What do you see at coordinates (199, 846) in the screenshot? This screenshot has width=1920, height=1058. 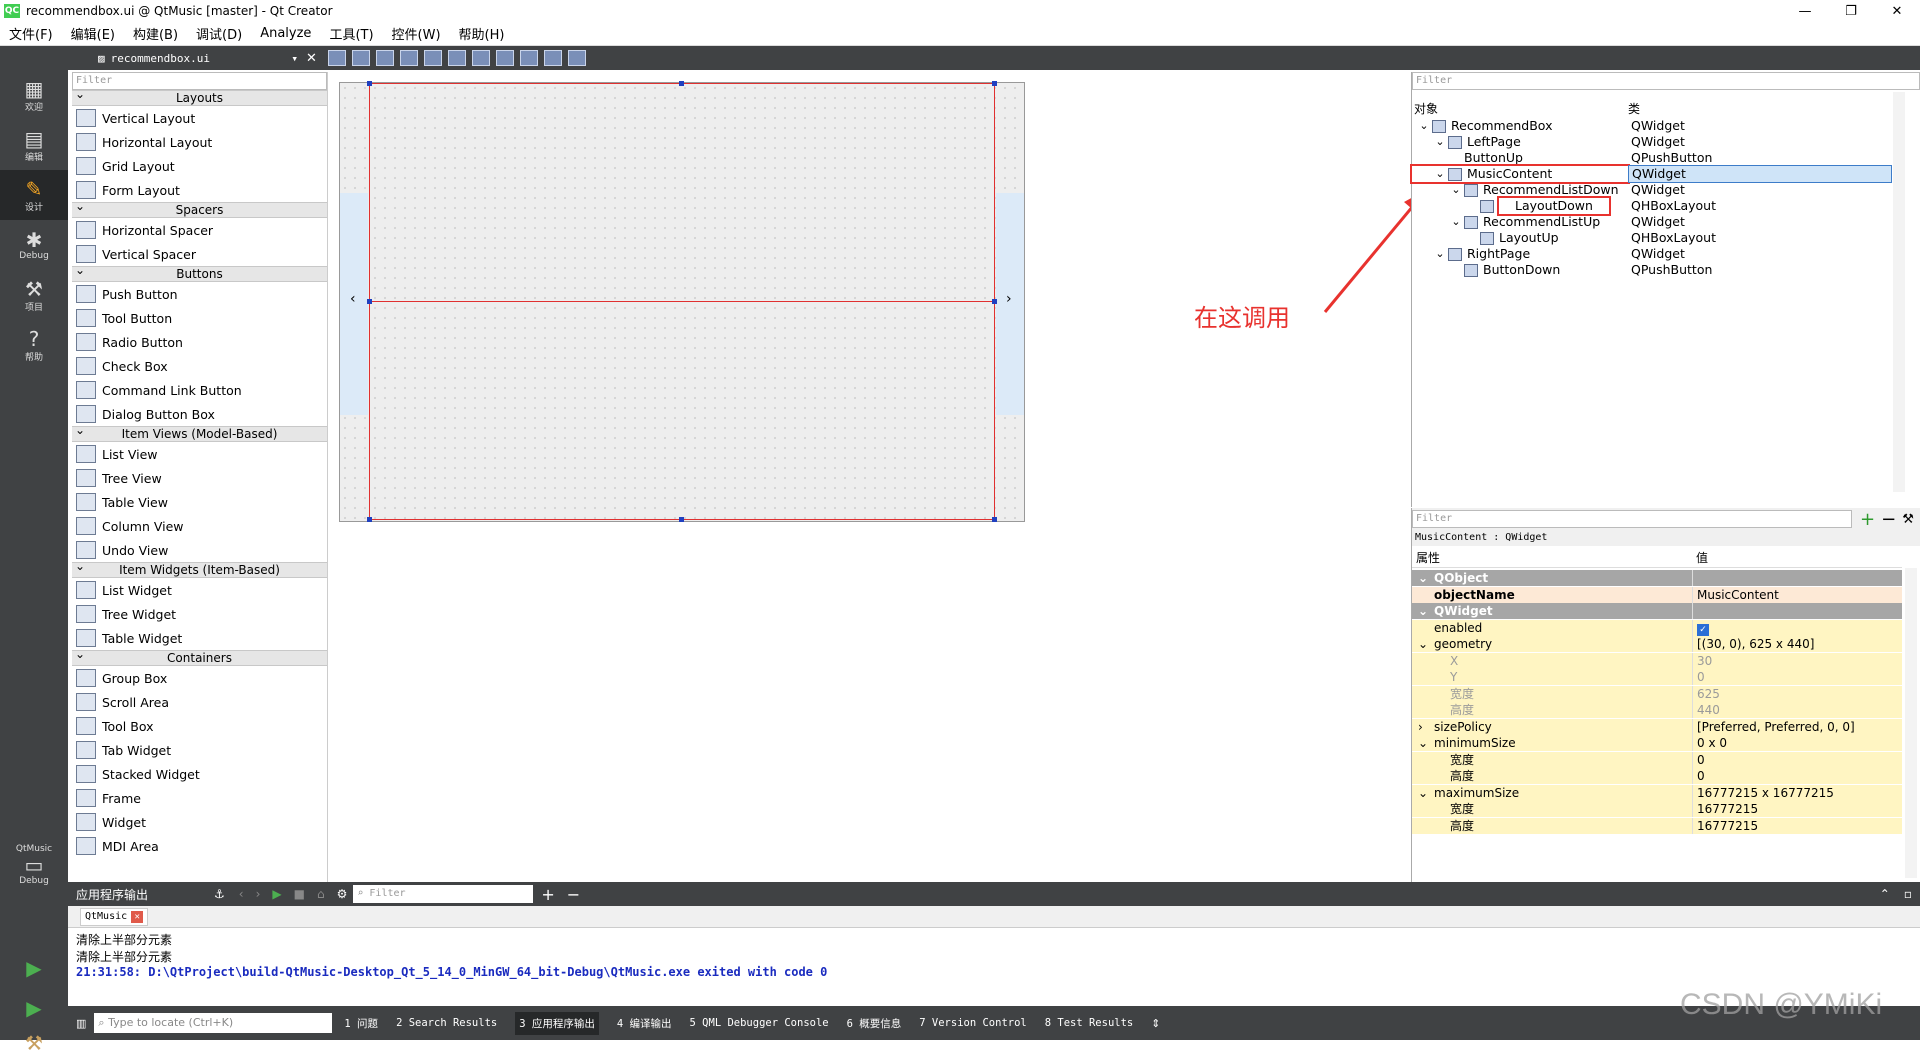 I see `widget-item: MDI Area` at bounding box center [199, 846].